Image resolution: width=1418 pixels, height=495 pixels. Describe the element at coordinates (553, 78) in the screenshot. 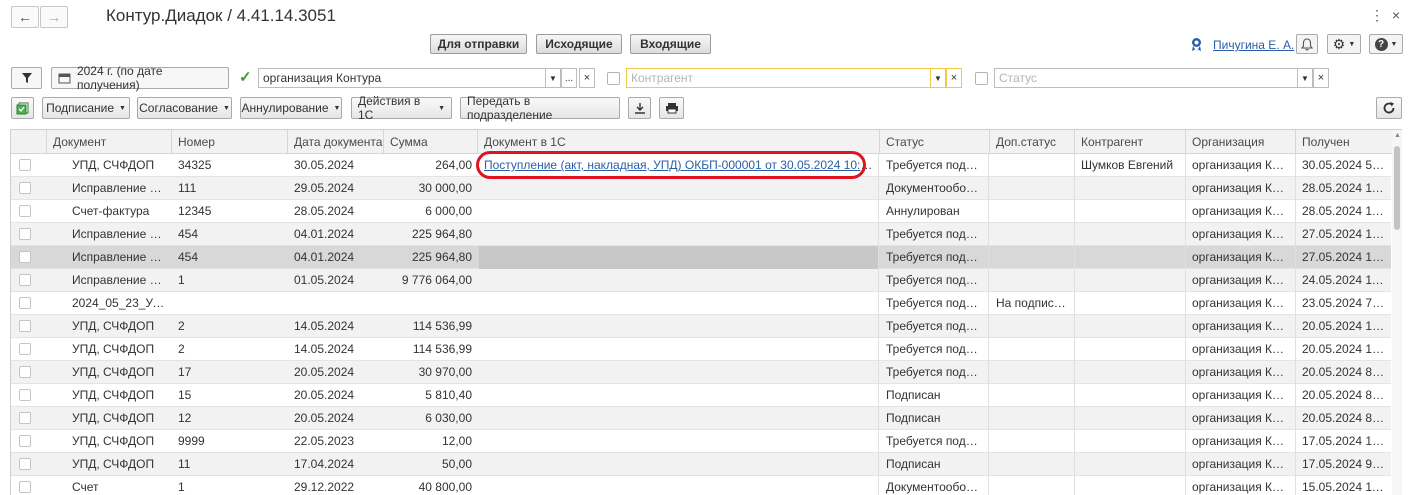

I see `organization-dropdown: ▼` at that location.